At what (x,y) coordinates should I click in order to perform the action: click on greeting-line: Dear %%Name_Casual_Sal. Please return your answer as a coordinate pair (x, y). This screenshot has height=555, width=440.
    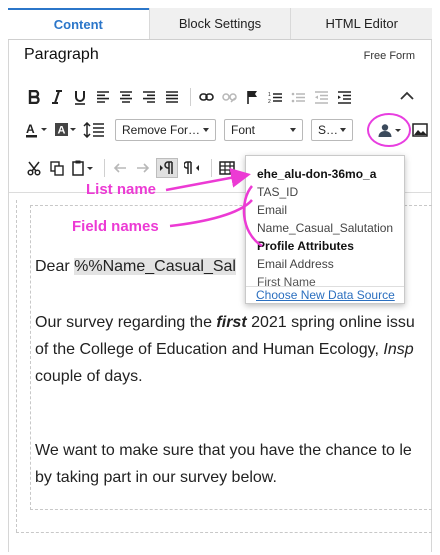
    Looking at the image, I should click on (135, 266).